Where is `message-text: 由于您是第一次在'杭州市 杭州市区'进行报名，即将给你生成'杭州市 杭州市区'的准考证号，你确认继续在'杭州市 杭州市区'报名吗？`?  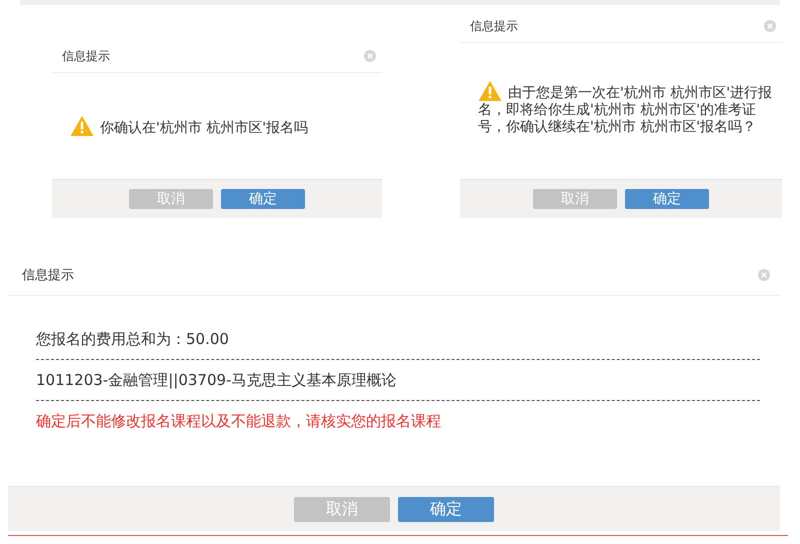 message-text: 由于您是第一次在'杭州市 杭州市区'进行报名，即将给你生成'杭州市 杭州市区'的准考证号，你确认继续在'杭州市 杭州市区'报名吗？ is located at coordinates (630, 108).